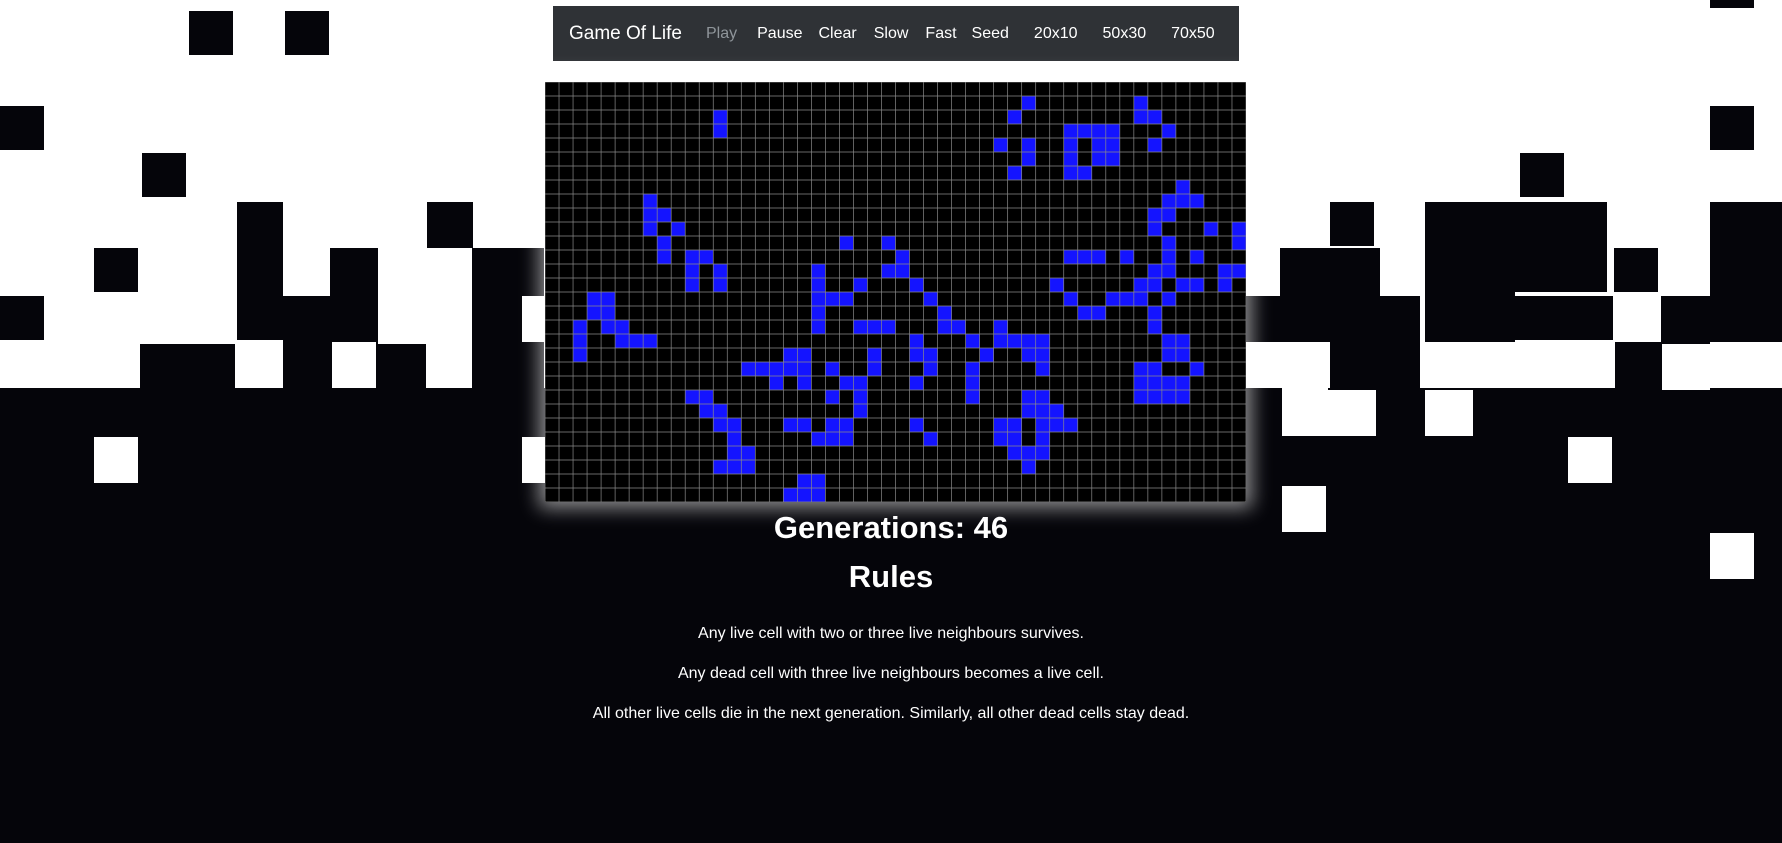 This screenshot has height=843, width=1782. Describe the element at coordinates (940, 34) in the screenshot. I see `fast-button: Fast` at that location.